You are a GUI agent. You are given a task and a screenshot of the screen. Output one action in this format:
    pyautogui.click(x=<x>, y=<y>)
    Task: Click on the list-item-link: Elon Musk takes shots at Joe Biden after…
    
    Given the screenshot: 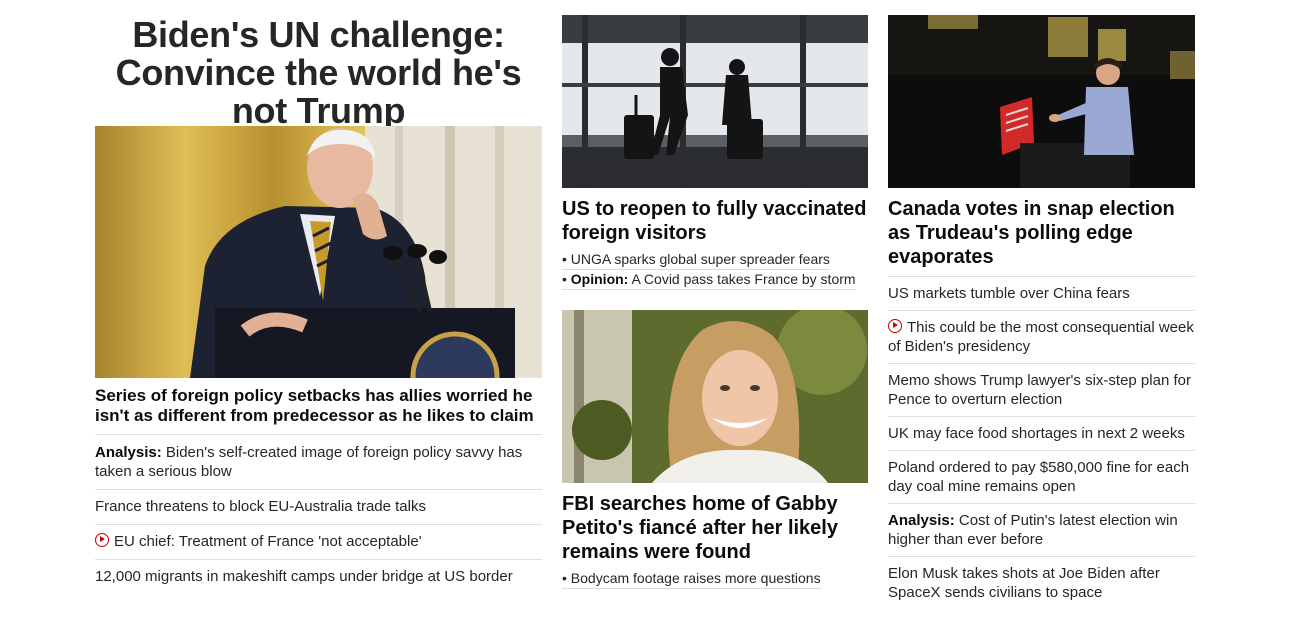 What is the action you would take?
    pyautogui.click(x=1041, y=583)
    